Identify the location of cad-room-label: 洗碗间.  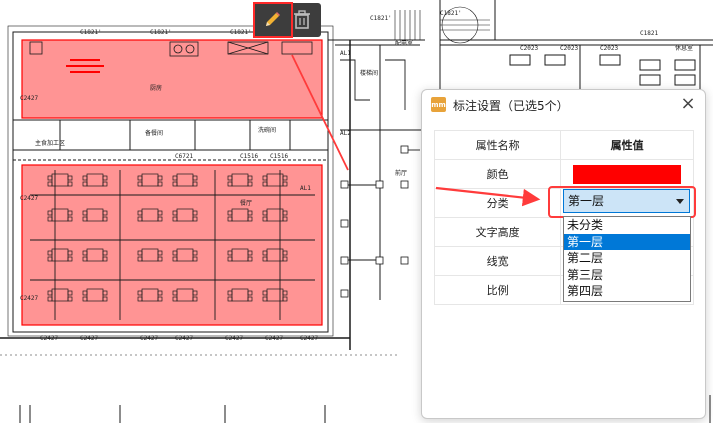
(267, 130).